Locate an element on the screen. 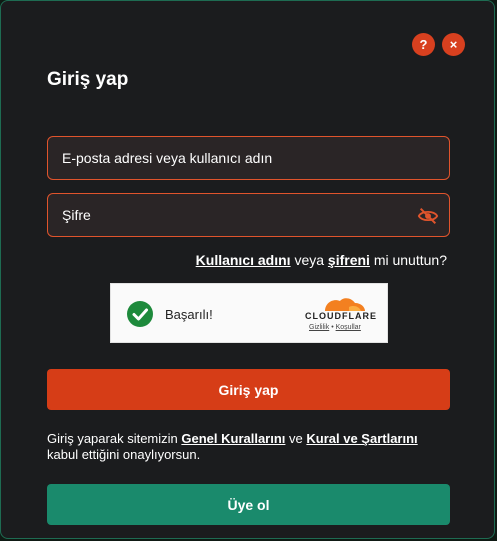 This screenshot has width=497, height=541. forgot-credentials: Kullanıcı adını veya şifreni mi unuttun? is located at coordinates (321, 260).